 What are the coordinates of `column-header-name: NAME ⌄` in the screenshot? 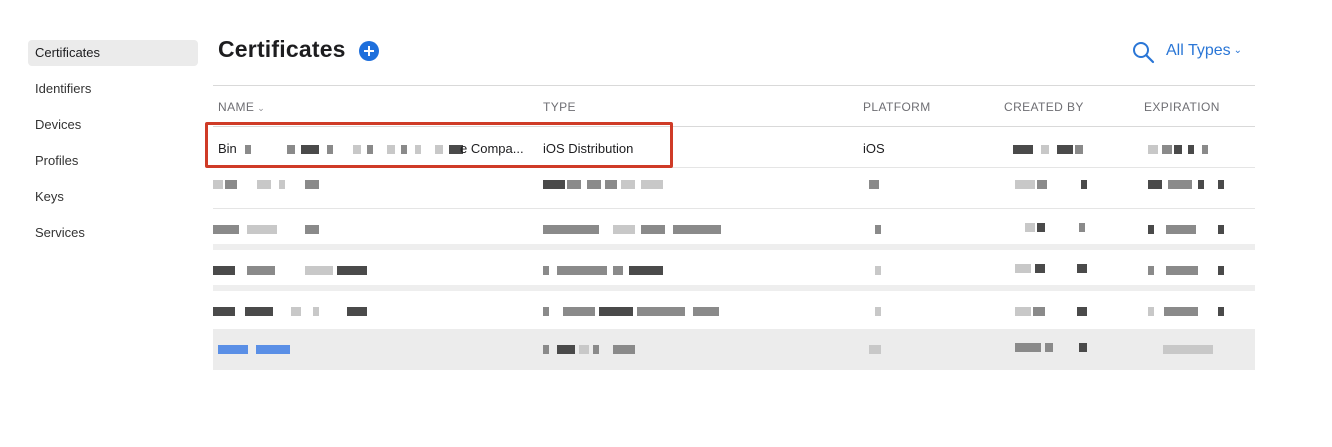 It's located at (241, 107).